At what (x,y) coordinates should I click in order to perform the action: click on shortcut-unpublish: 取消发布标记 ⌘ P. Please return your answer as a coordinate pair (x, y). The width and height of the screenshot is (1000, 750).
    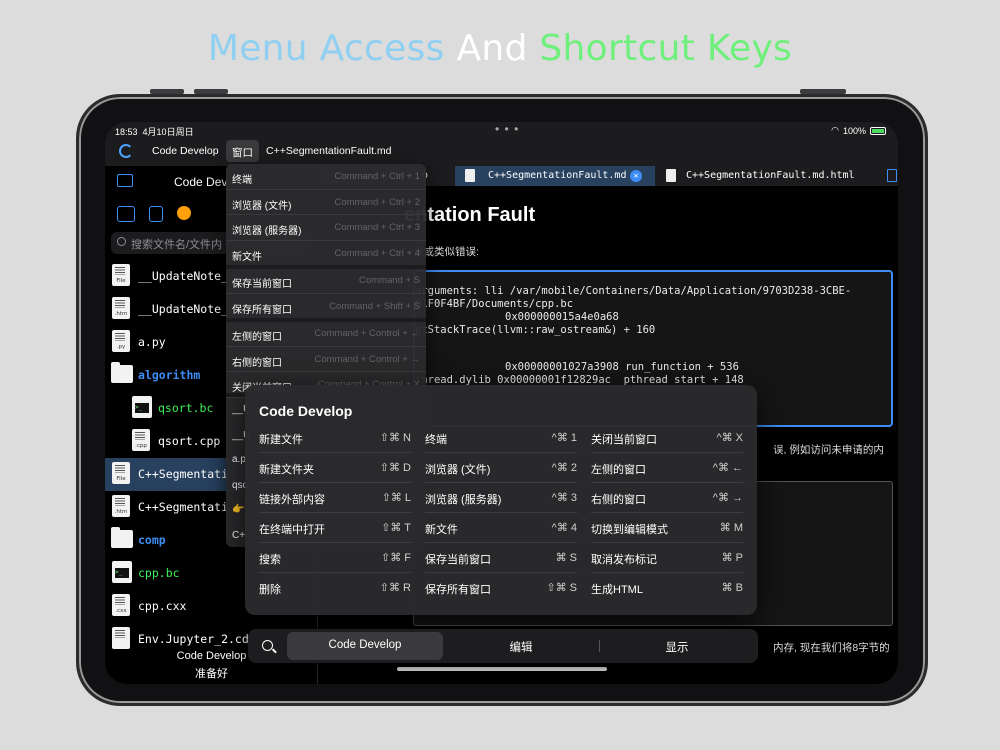
    Looking at the image, I should click on (667, 558).